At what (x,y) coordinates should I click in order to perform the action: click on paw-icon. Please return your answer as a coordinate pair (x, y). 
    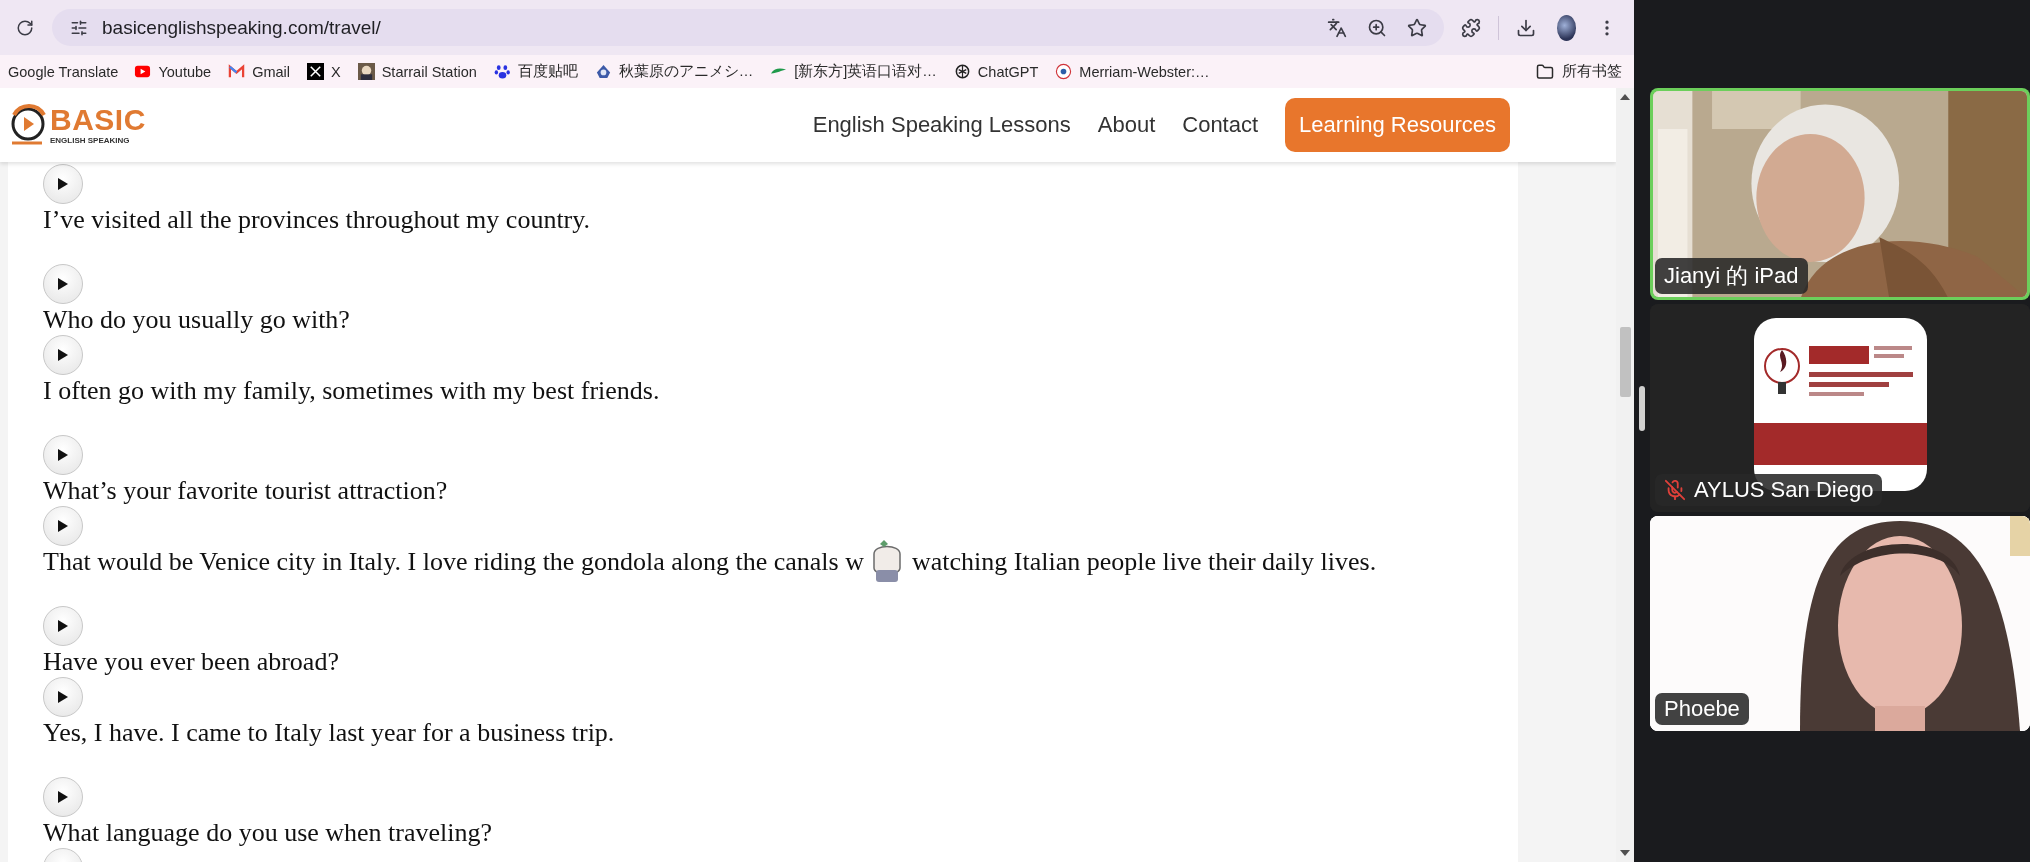
    Looking at the image, I should click on (502, 71).